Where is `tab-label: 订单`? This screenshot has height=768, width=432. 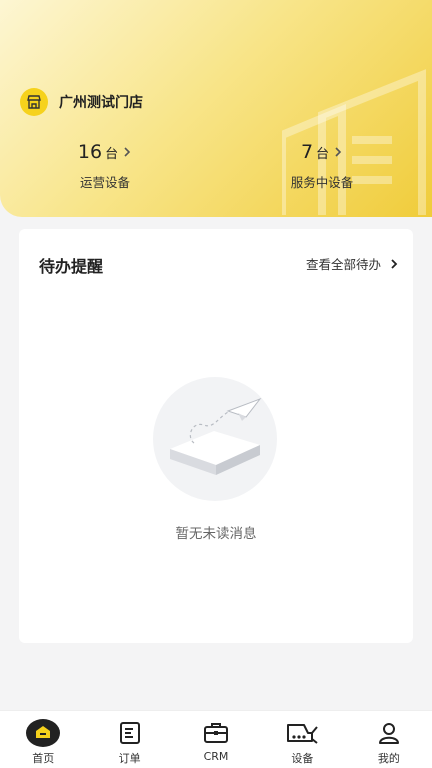 tab-label: 订单 is located at coordinates (129, 758).